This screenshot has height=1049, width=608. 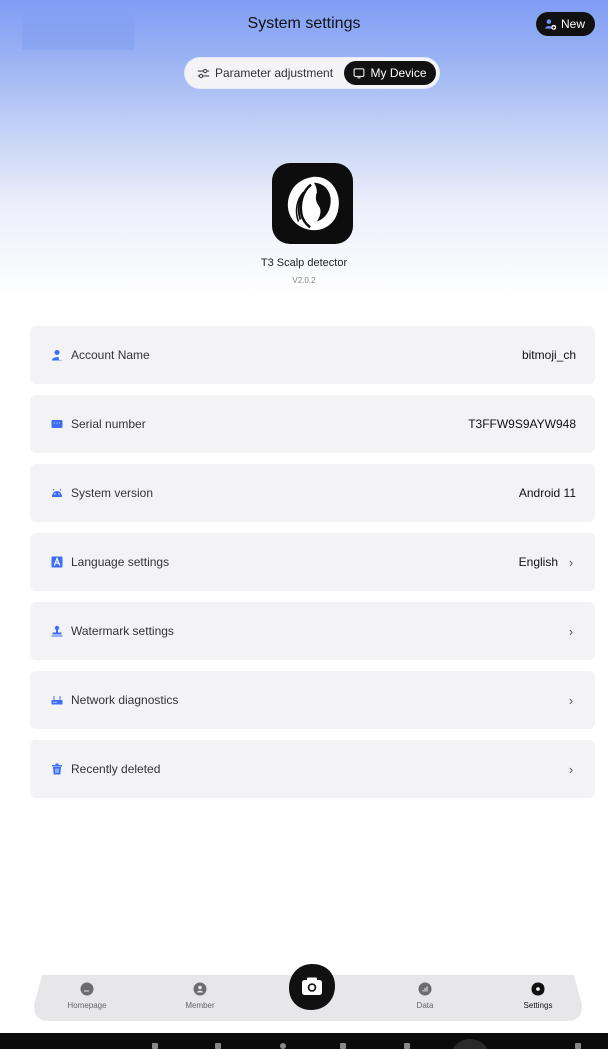 I want to click on home-nav-icon, so click(x=283, y=1046).